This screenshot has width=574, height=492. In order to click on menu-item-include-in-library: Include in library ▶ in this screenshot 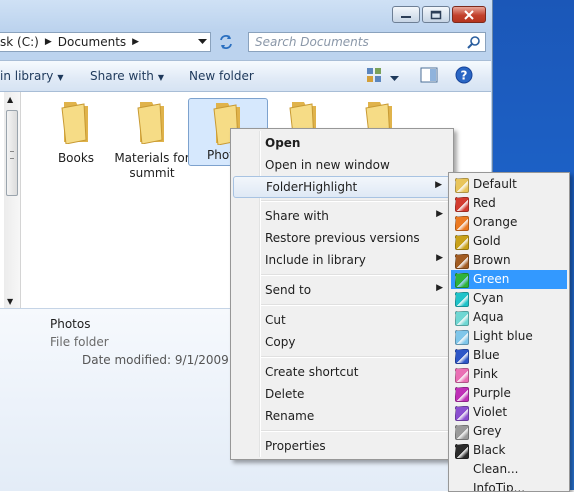, I will do `click(342, 261)`.